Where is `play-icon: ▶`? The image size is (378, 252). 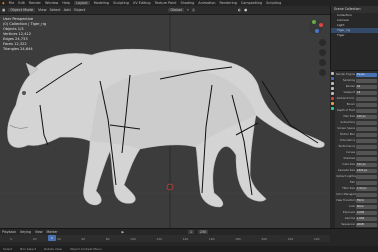
play-icon: ▶ is located at coordinates (123, 232).